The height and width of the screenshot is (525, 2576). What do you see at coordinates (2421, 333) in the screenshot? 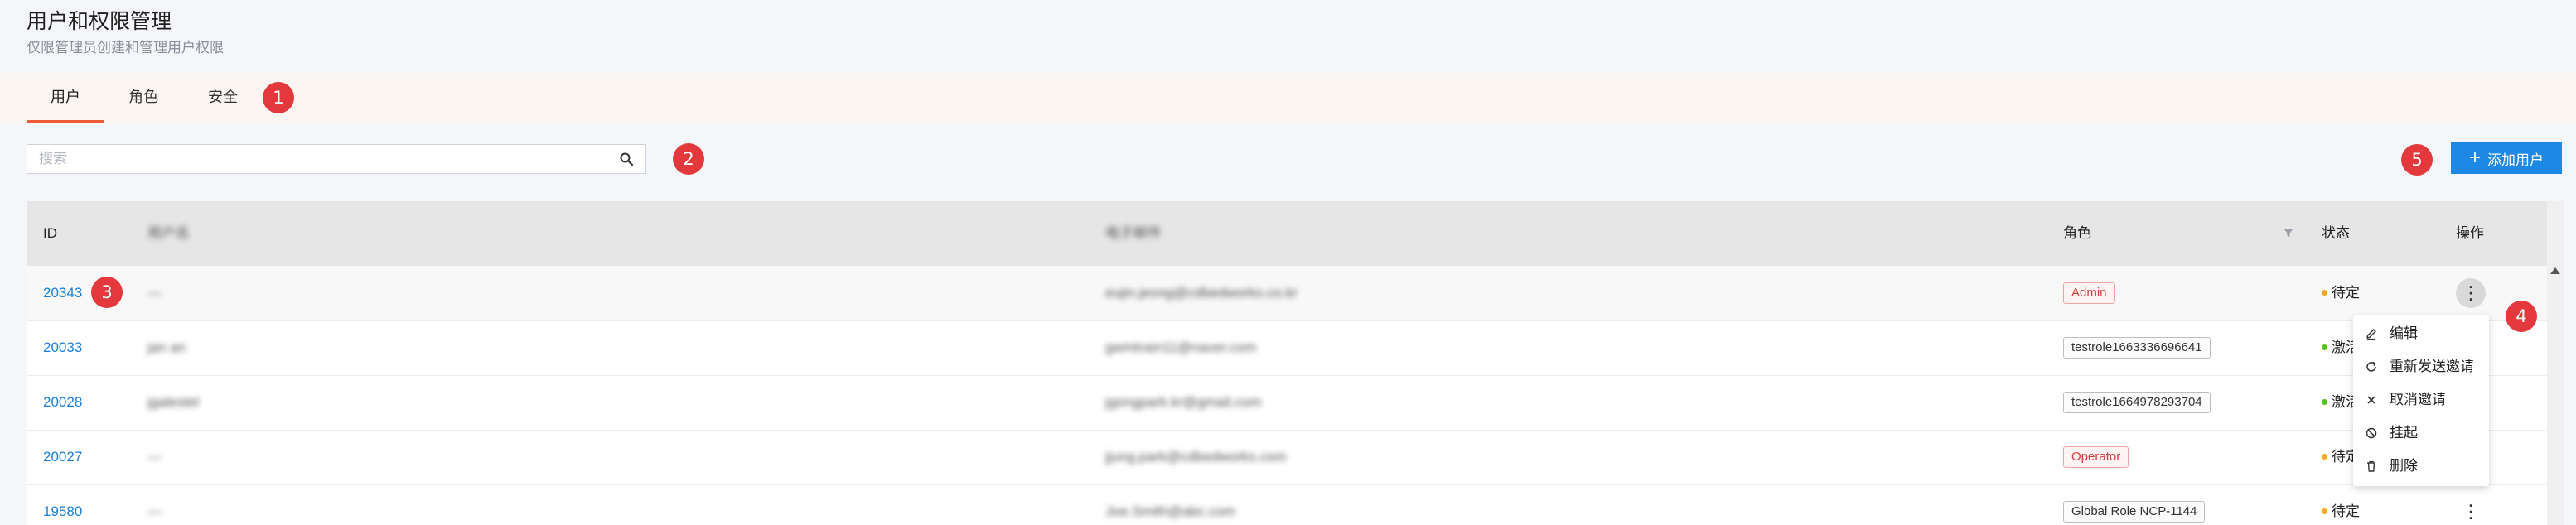
I see `menu-item-edit: 编辑` at bounding box center [2421, 333].